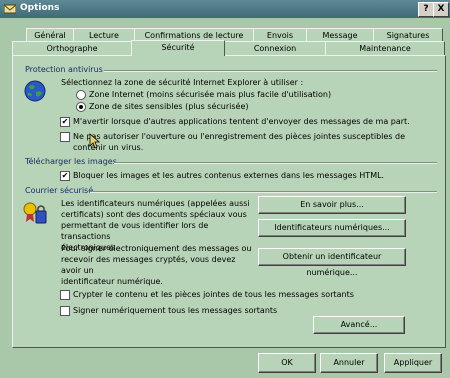  I want to click on tab-lecture: Lecture, so click(104, 35).